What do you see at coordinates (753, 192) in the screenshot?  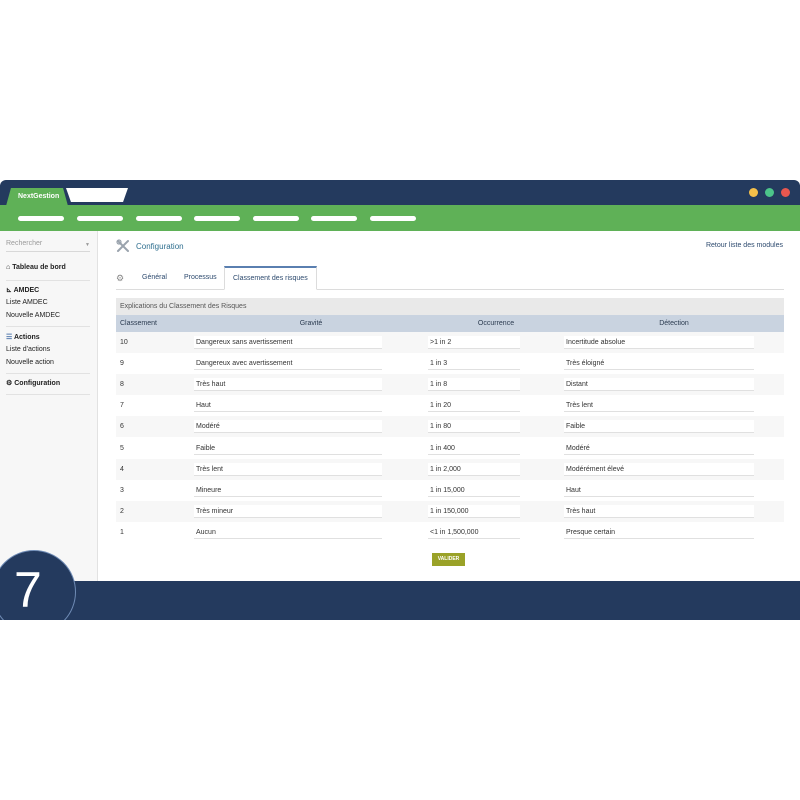 I see `minimize-dot` at bounding box center [753, 192].